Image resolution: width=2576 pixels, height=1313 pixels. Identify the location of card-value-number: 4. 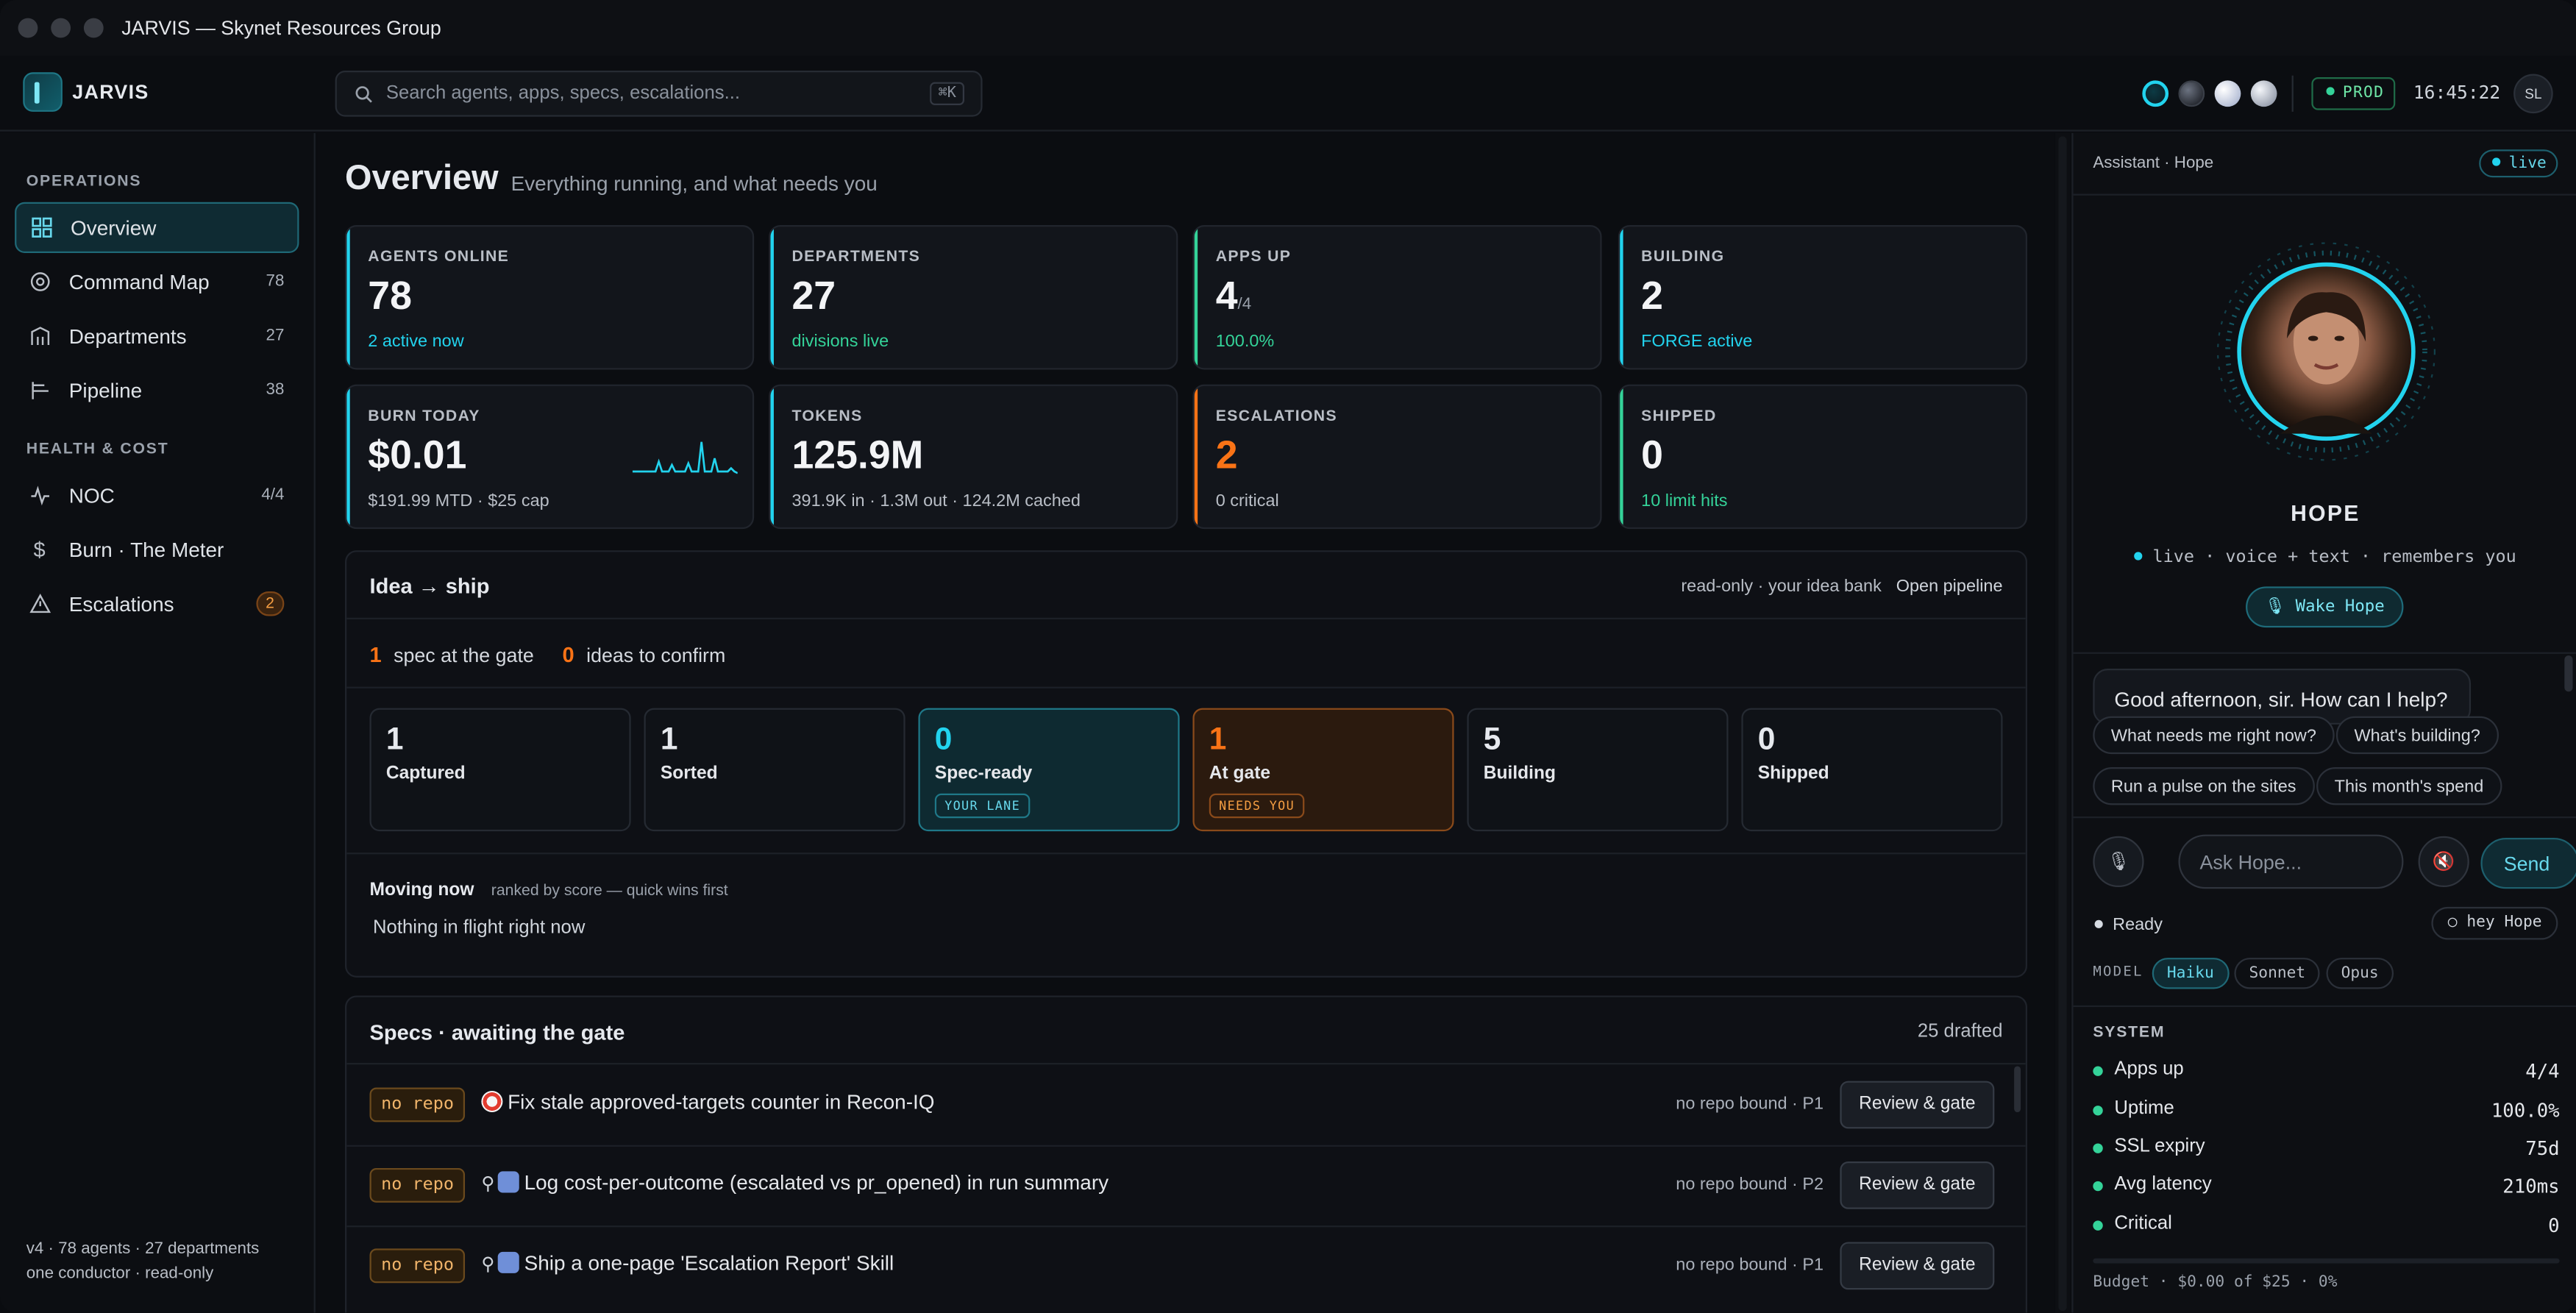
(1226, 296).